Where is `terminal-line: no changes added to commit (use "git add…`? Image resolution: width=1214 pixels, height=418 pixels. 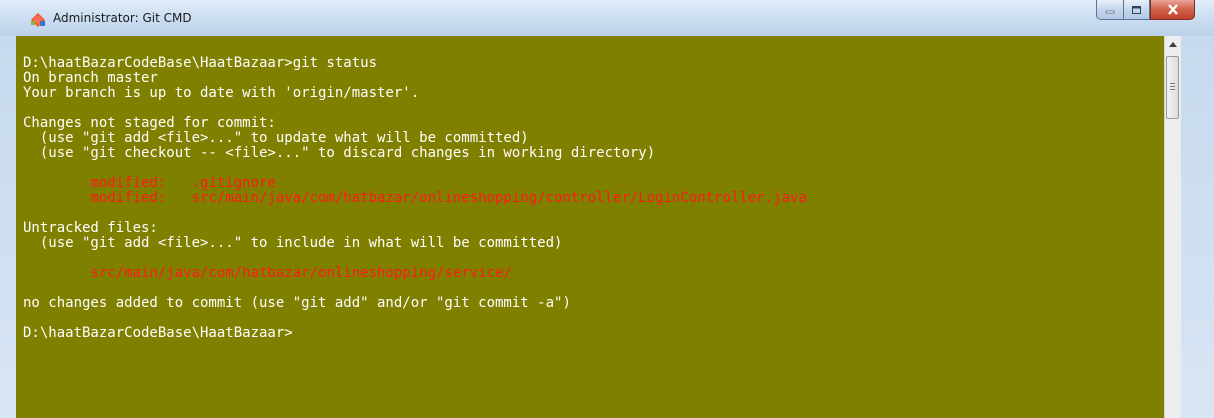
terminal-line: no changes added to commit (use "git add… is located at coordinates (297, 303).